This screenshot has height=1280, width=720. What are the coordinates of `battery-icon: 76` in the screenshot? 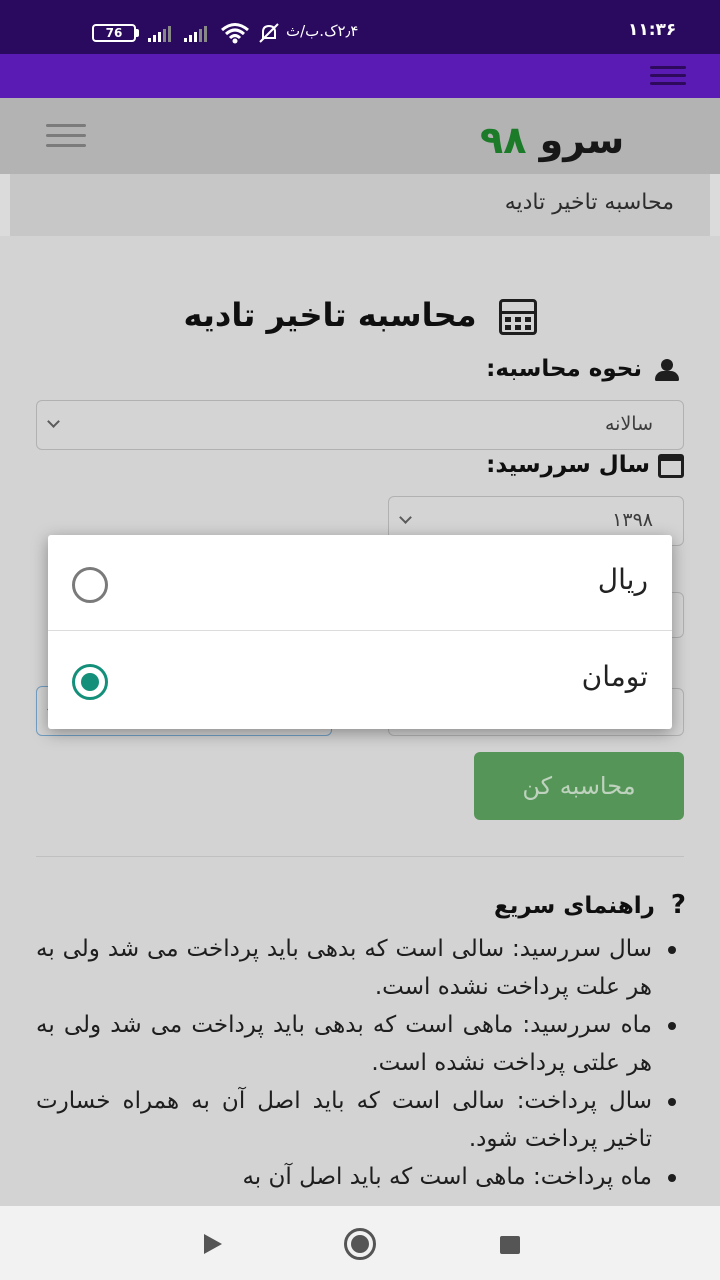 It's located at (114, 33).